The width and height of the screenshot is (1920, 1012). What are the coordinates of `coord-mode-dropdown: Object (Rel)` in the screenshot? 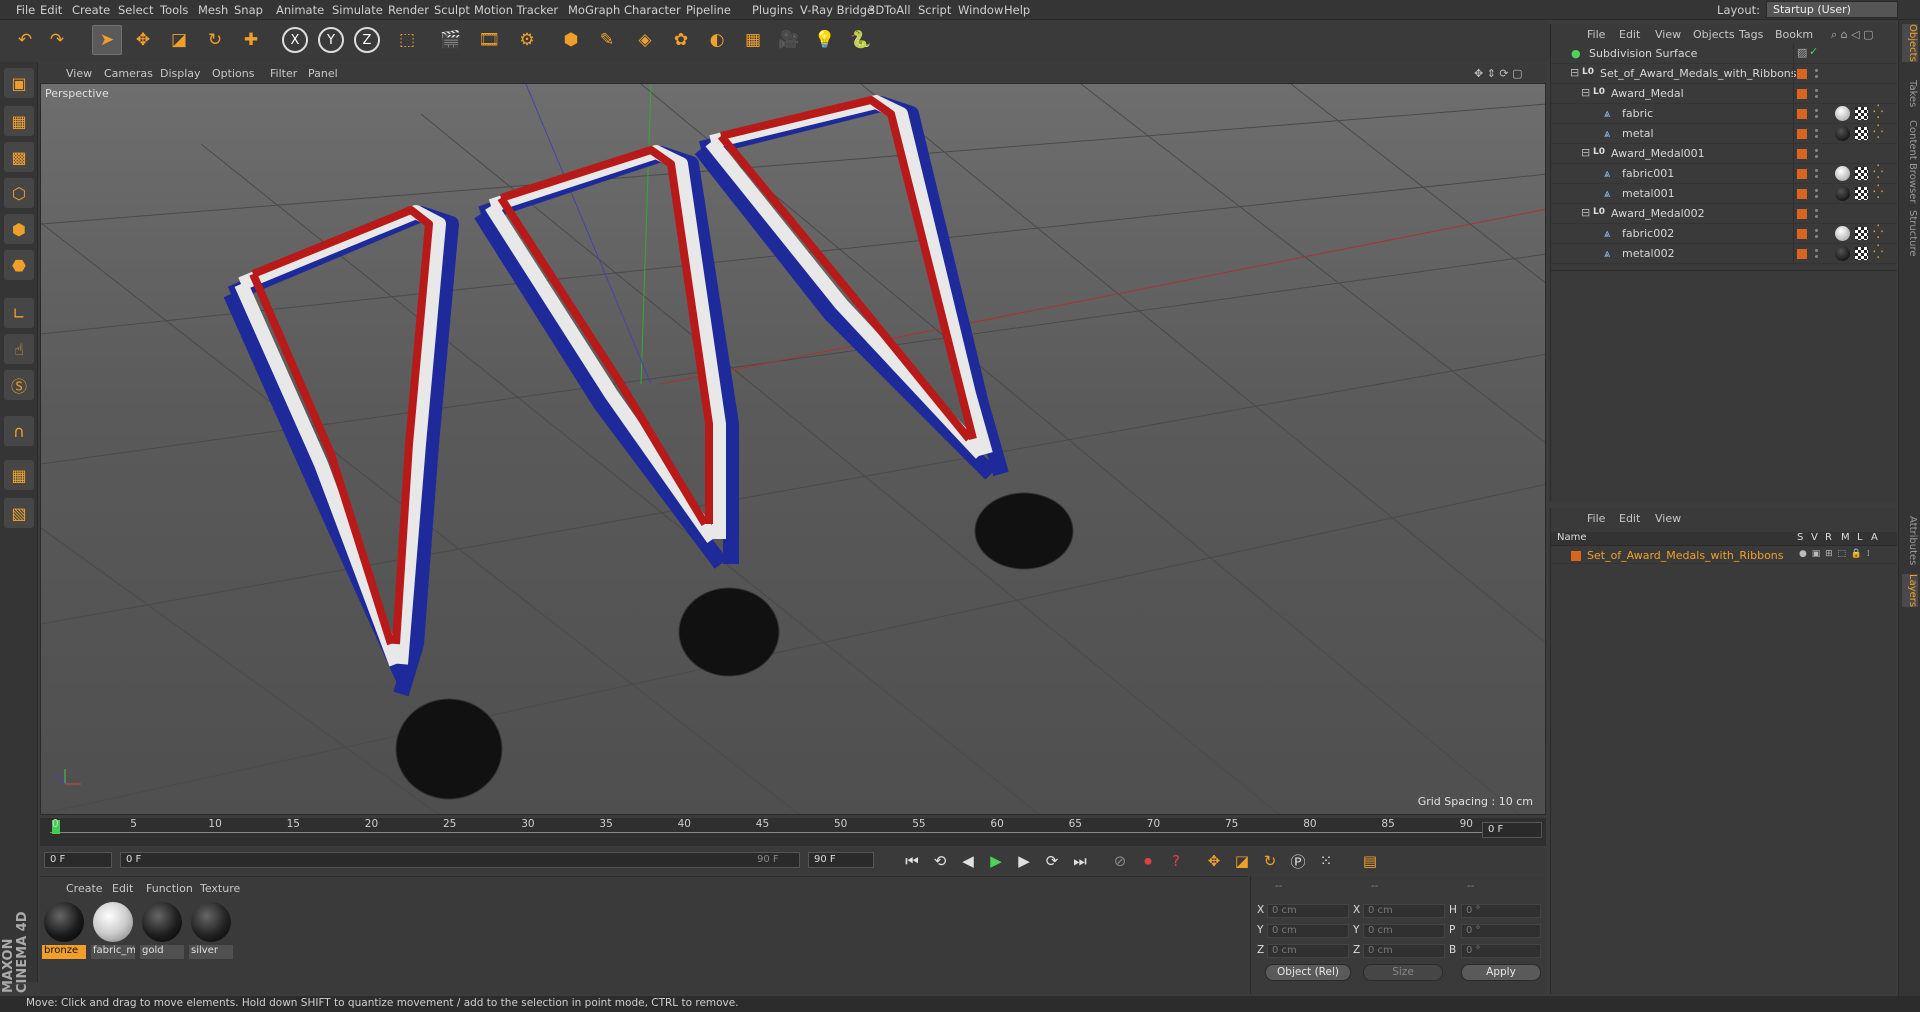 It's located at (1308, 972).